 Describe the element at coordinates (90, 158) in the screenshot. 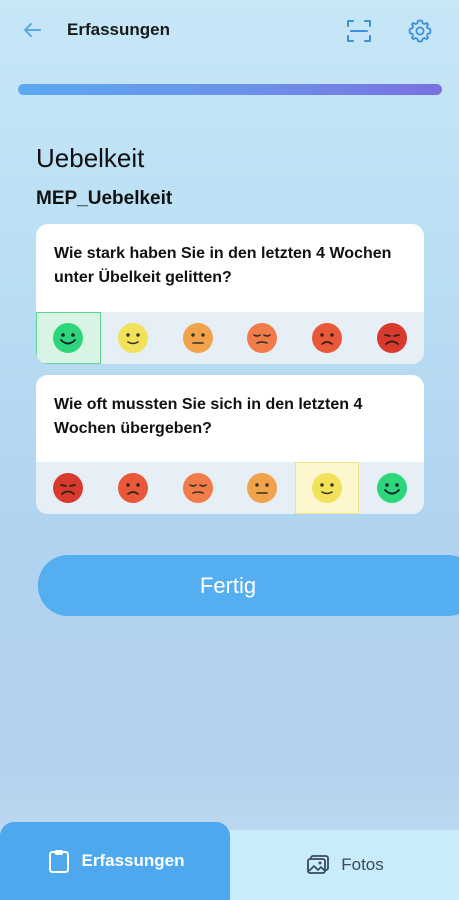

I see `page-title: Uebelkeit` at that location.